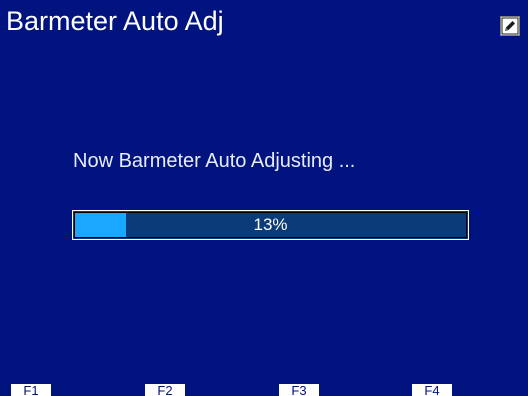 The image size is (528, 396). I want to click on f2-button: F2, so click(165, 390).